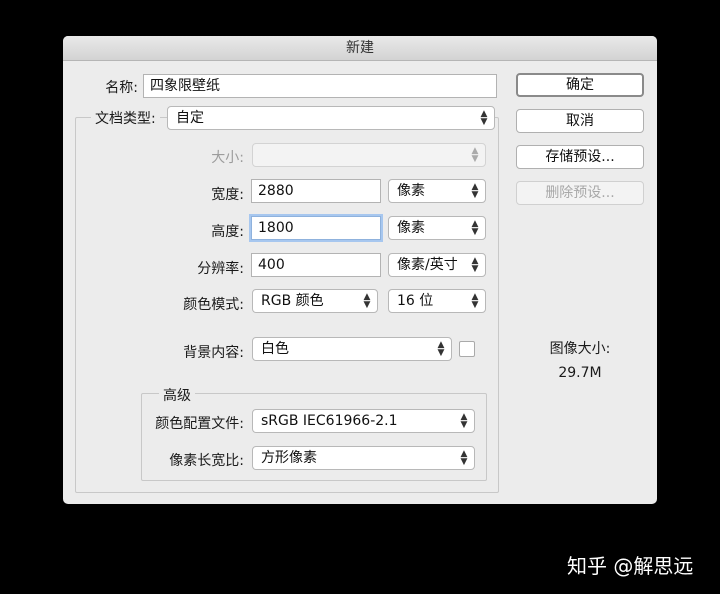 This screenshot has width=720, height=594. I want to click on color-mode-select: RGB 颜色 ▲ ▼, so click(315, 301).